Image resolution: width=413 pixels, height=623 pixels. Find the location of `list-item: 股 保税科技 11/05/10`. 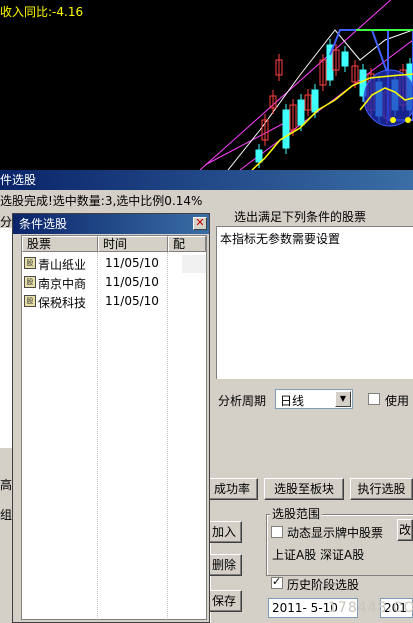

list-item: 股 保税科技 11/05/10 is located at coordinates (114, 302).